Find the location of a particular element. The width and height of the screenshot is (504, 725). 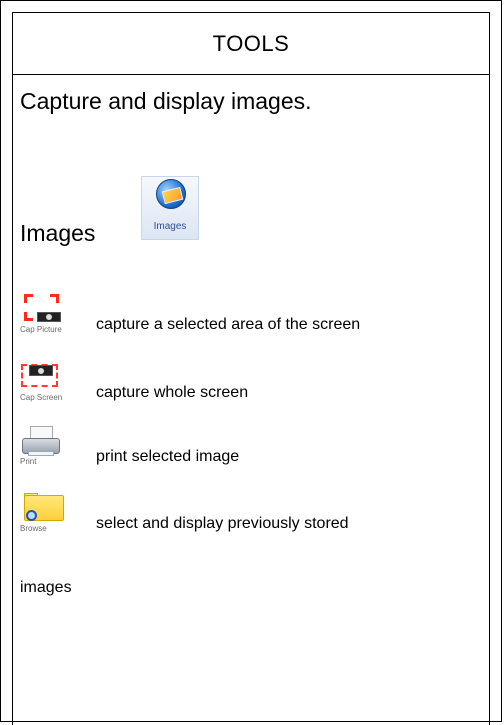

images-label: Images is located at coordinates (58, 233).